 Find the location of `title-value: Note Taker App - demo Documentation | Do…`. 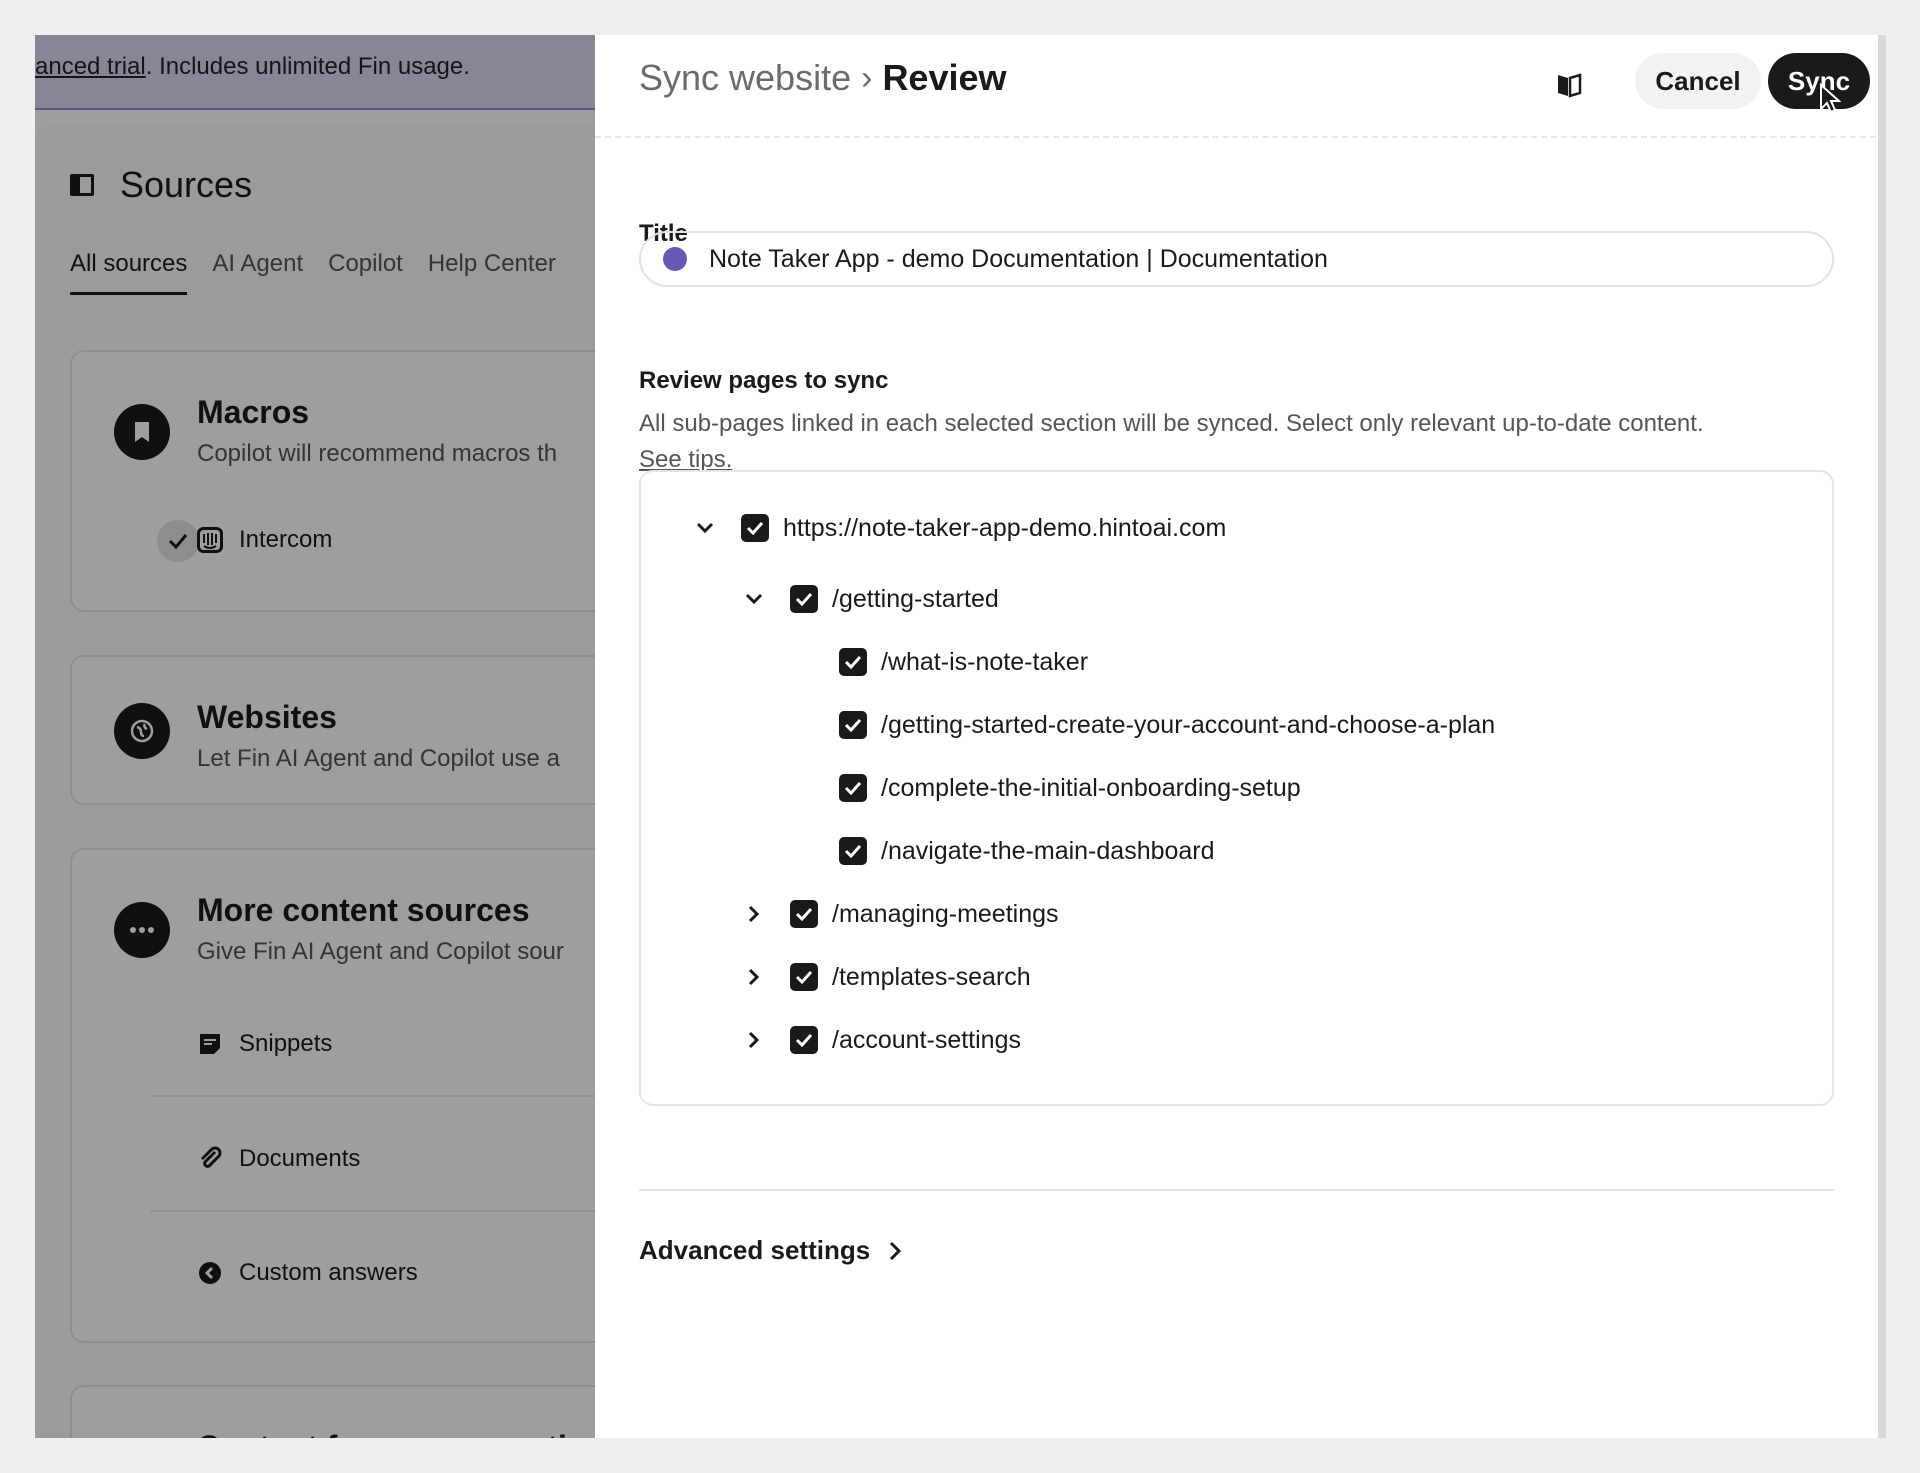

title-value: Note Taker App - demo Documentation | Do… is located at coordinates (1018, 258).